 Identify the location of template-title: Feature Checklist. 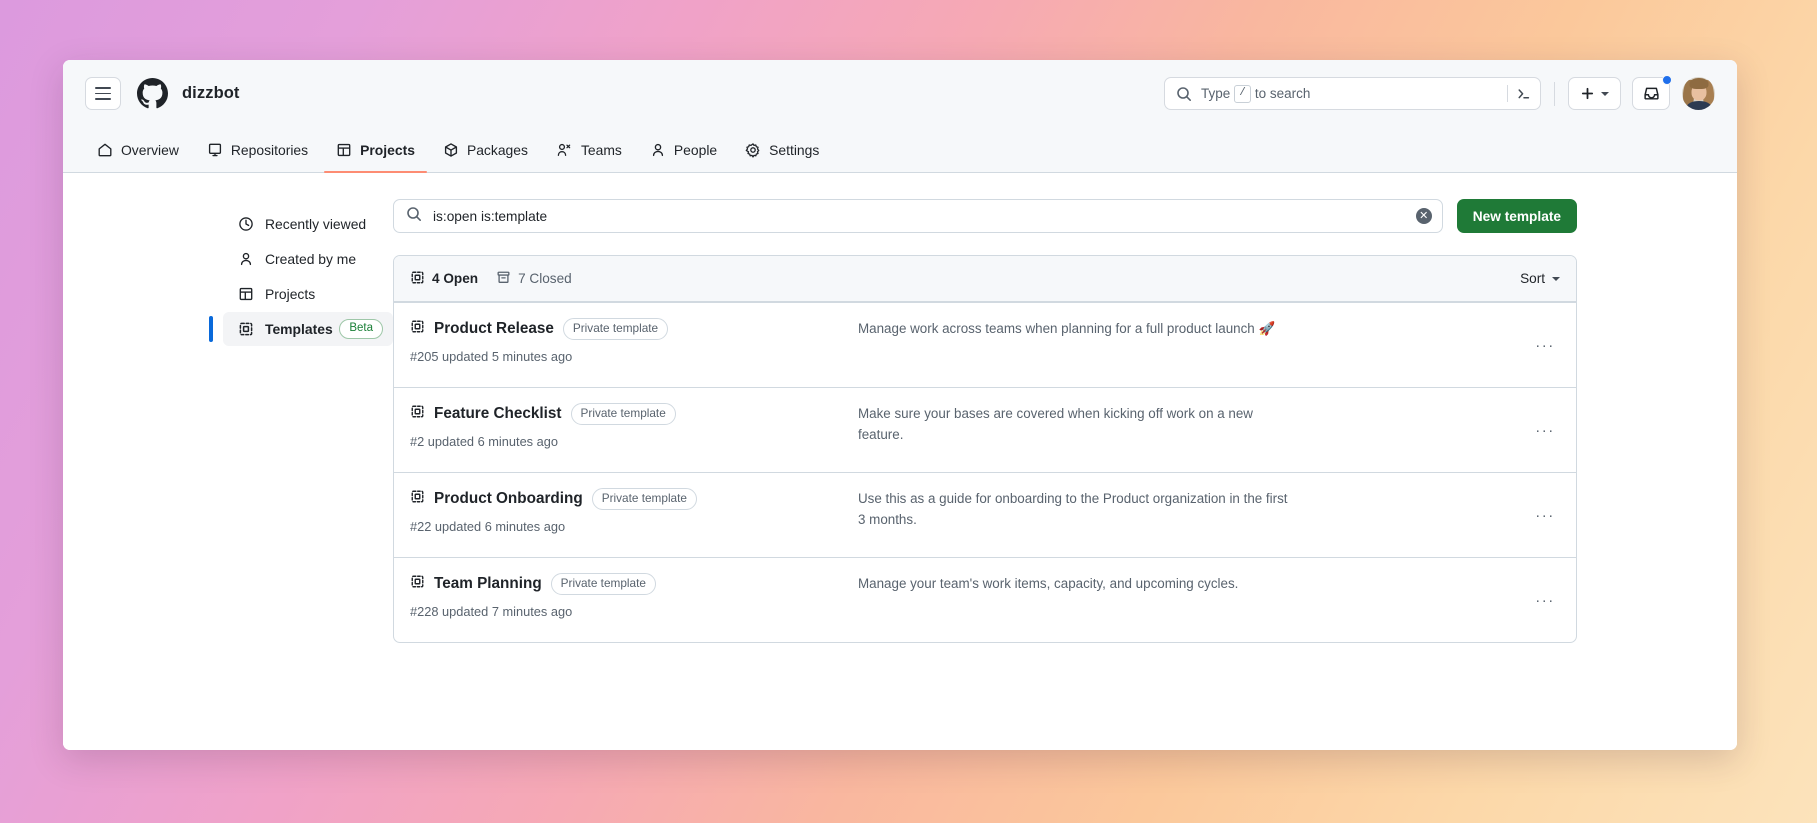
(498, 414).